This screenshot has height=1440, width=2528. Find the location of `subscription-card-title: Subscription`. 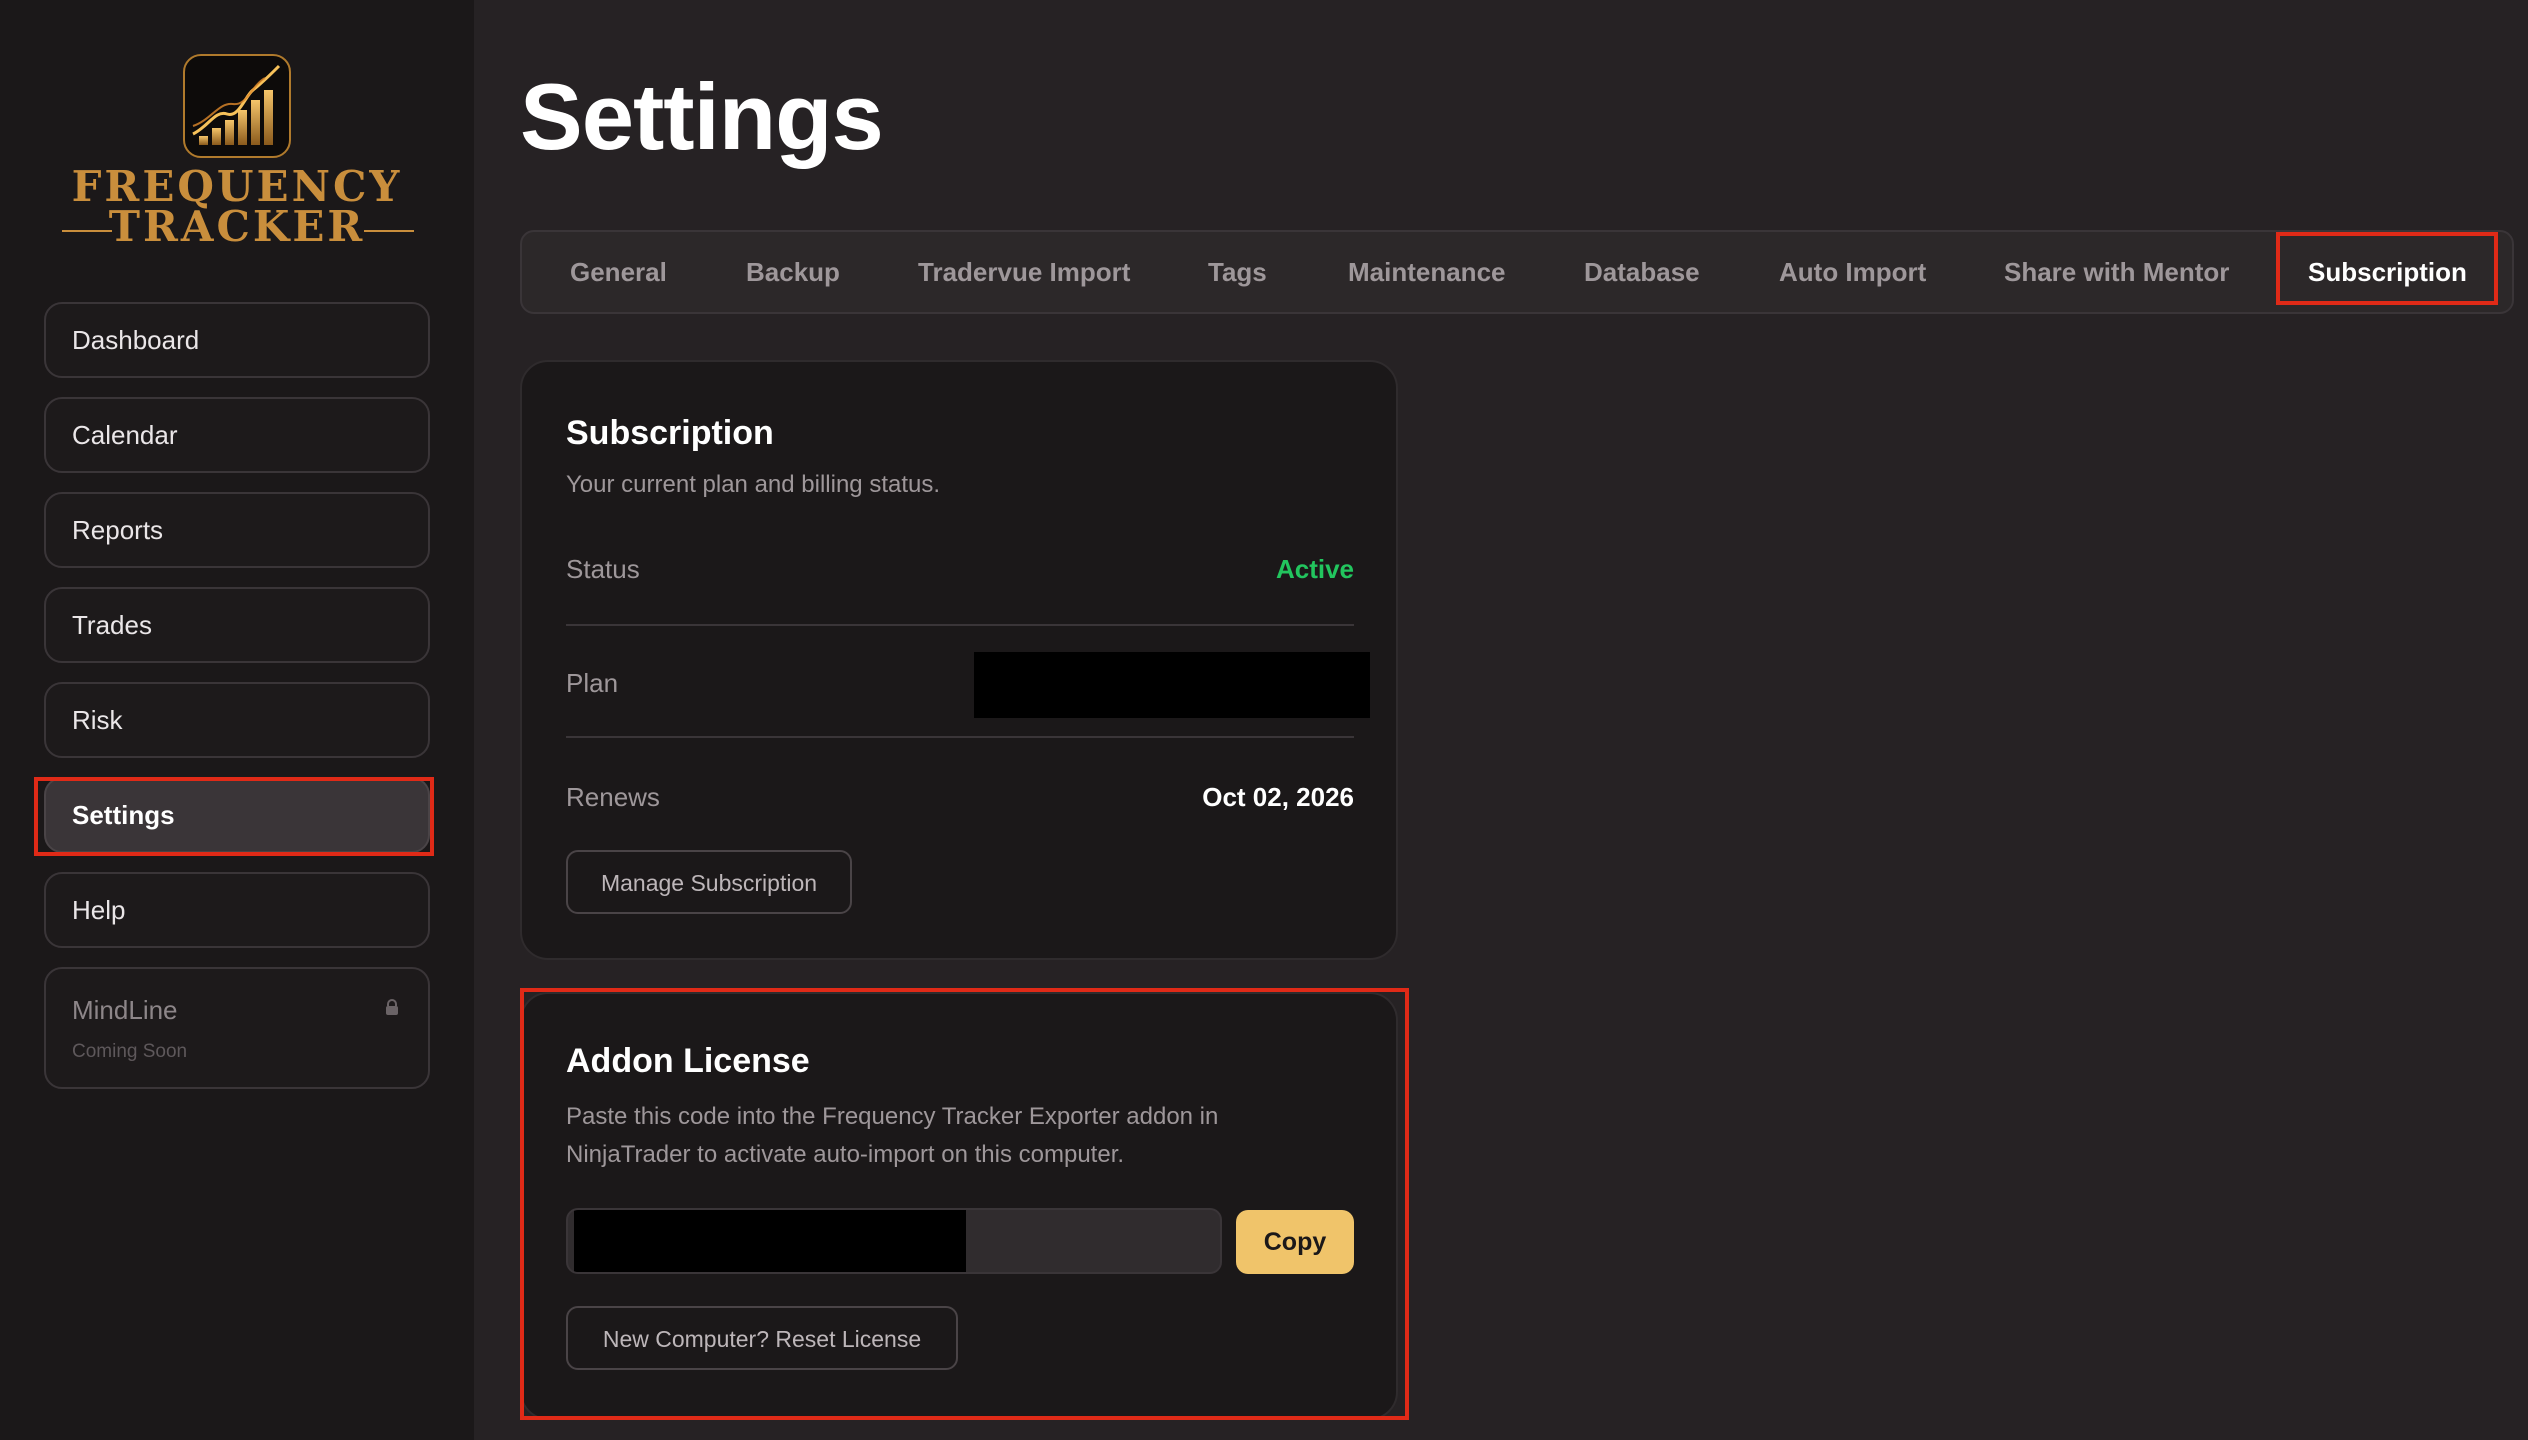

subscription-card-title: Subscription is located at coordinates (670, 433).